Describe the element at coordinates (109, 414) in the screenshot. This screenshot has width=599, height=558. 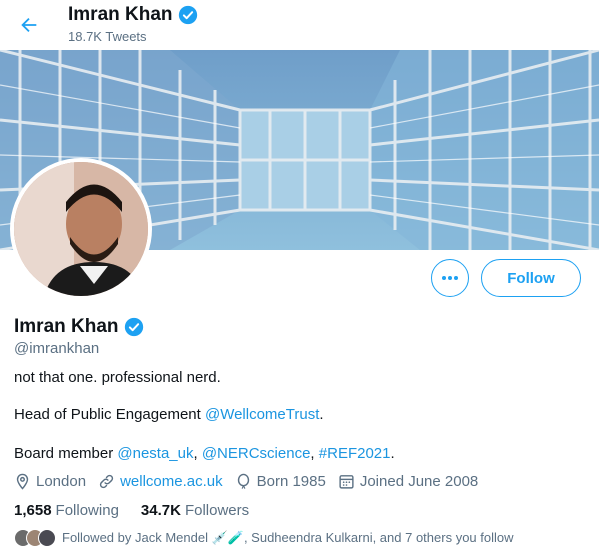
I see `bio-text: Head of Public Engagement` at that location.